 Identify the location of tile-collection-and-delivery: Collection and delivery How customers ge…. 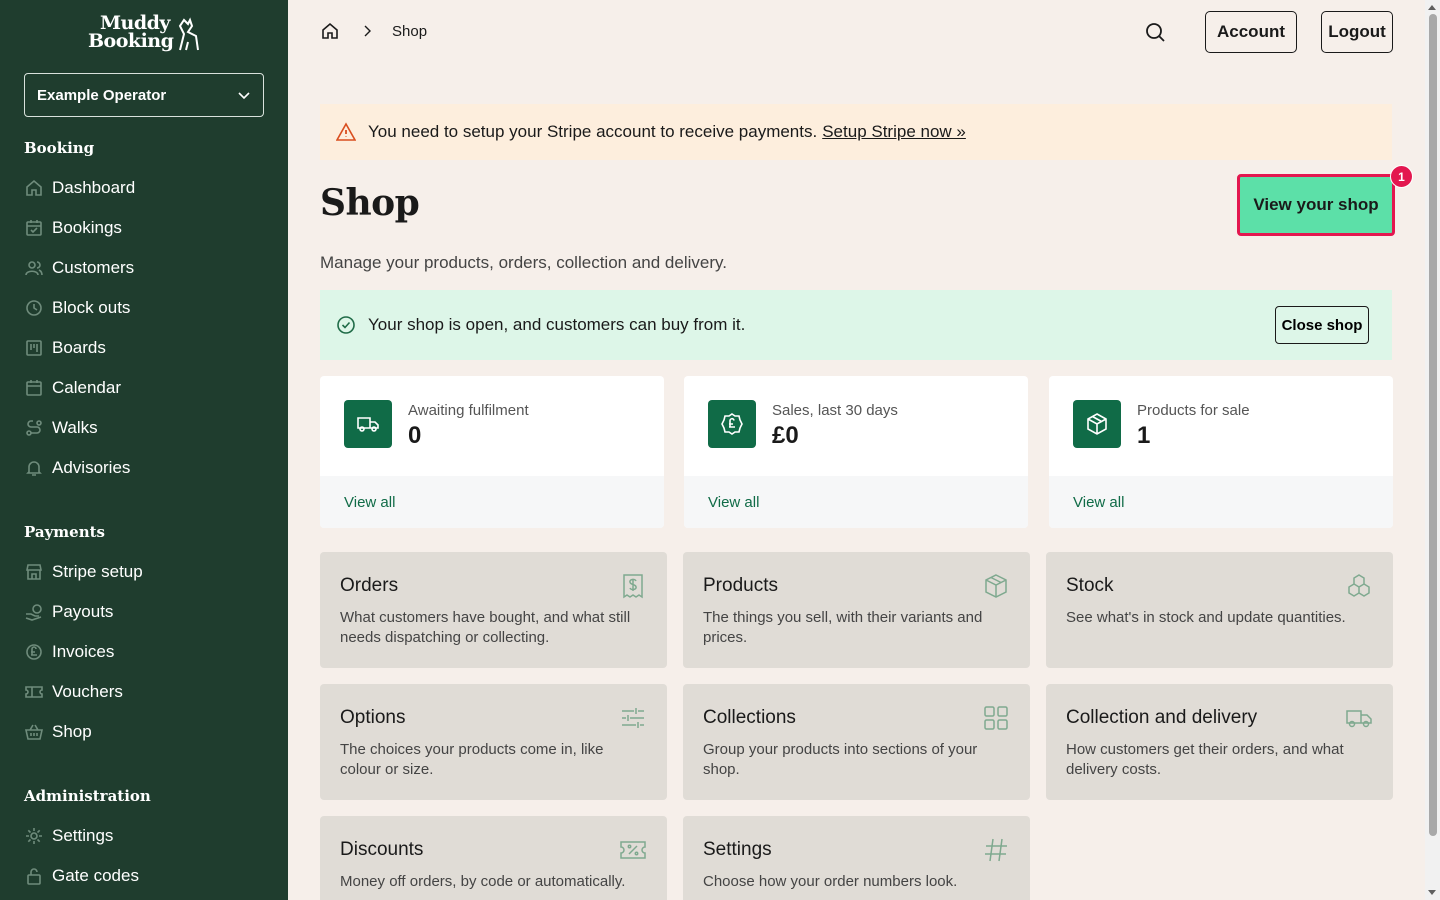
(1219, 742).